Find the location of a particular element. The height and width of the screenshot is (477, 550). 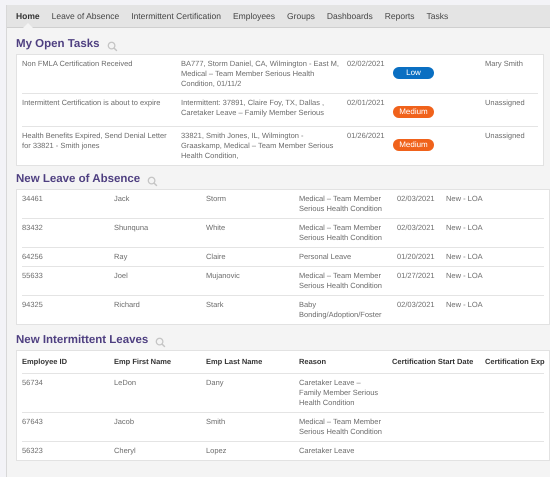

section-title: My Open Tasks is located at coordinates (58, 44).